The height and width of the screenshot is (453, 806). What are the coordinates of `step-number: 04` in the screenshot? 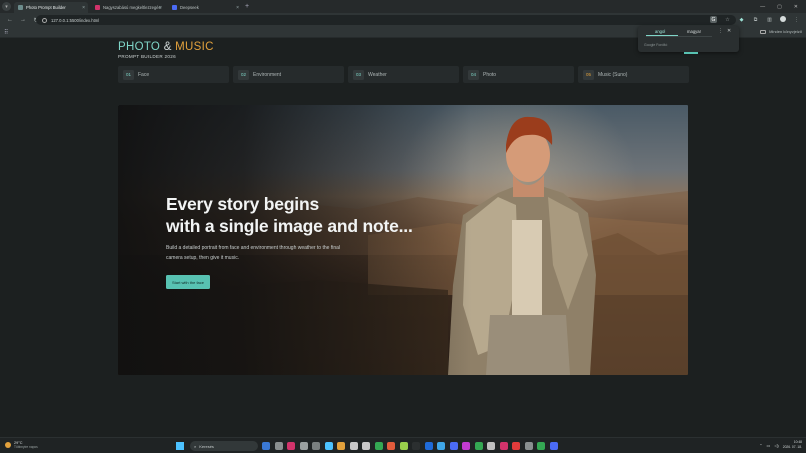 It's located at (473, 74).